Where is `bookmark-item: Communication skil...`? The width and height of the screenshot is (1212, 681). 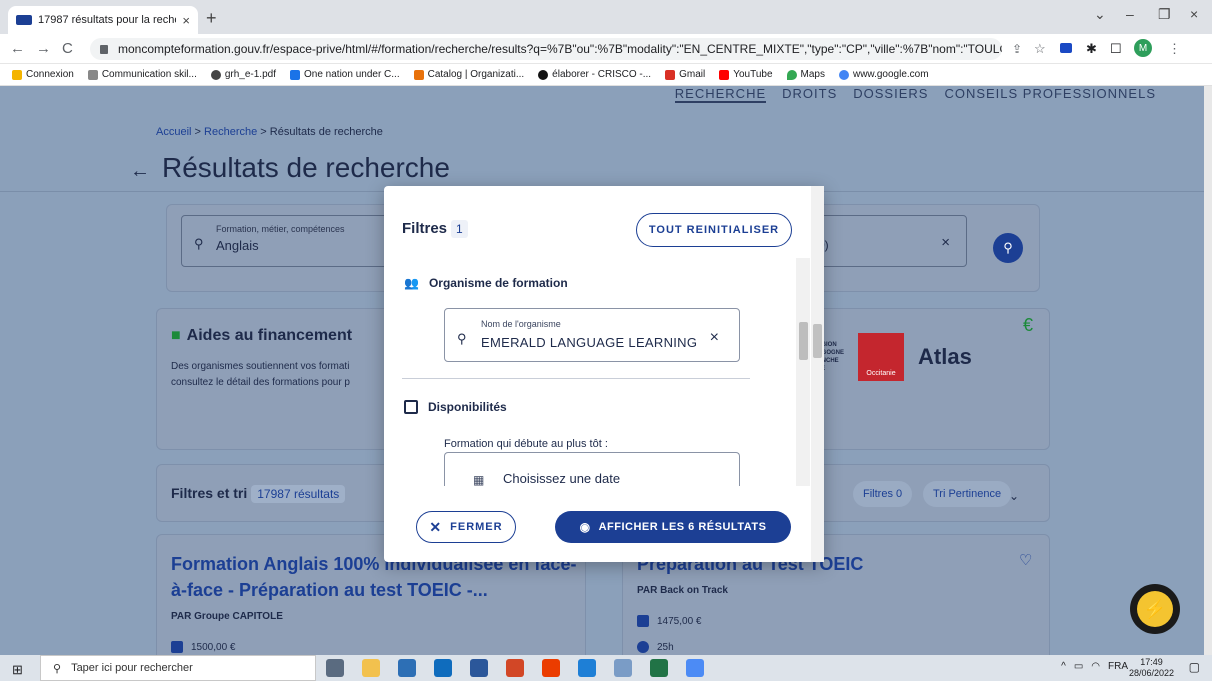 bookmark-item: Communication skil... is located at coordinates (142, 74).